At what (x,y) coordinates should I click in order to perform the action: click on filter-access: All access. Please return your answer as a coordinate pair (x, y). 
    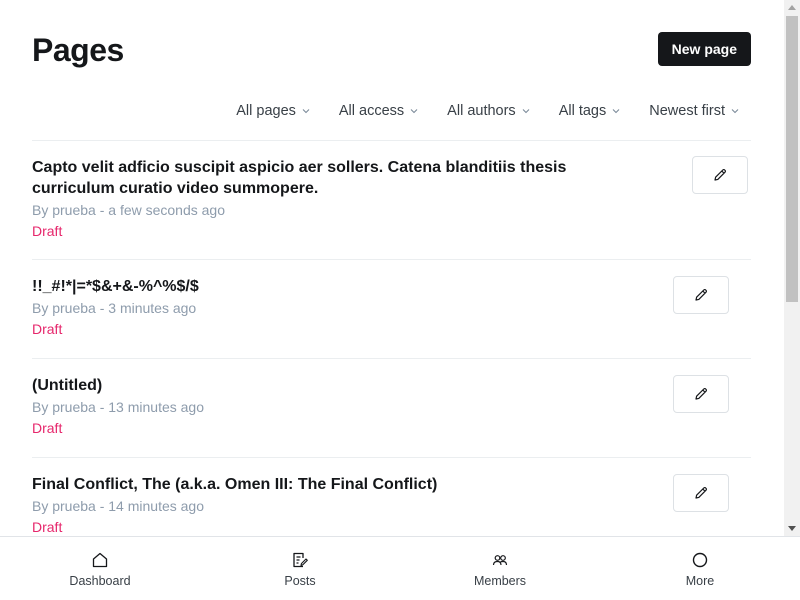
    Looking at the image, I should click on (378, 111).